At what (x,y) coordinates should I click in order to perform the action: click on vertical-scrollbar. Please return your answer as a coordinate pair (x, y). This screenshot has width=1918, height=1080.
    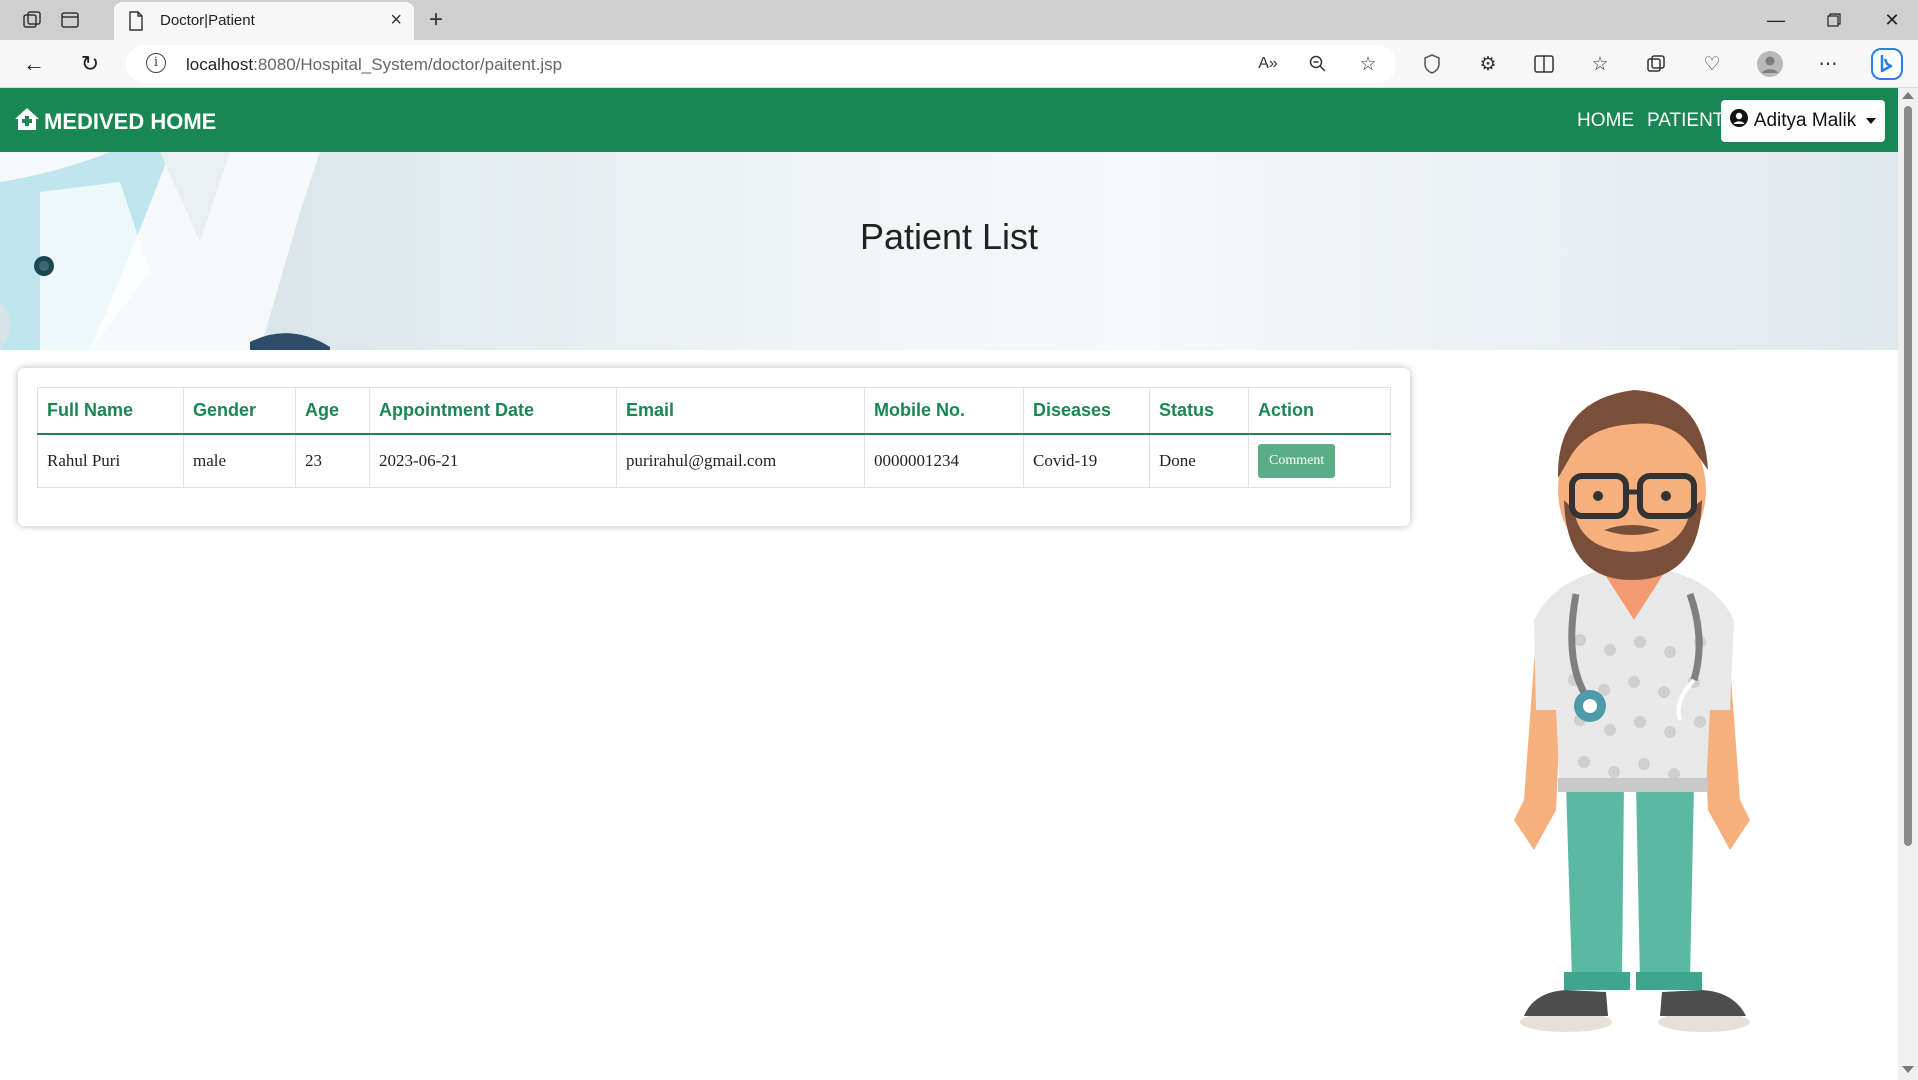
    Looking at the image, I should click on (1908, 584).